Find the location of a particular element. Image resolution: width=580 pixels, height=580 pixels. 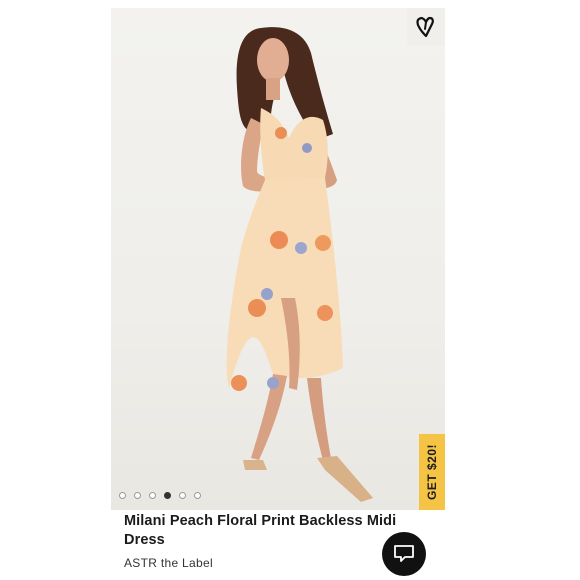

promo-label: GET $20! is located at coordinates (432, 472).